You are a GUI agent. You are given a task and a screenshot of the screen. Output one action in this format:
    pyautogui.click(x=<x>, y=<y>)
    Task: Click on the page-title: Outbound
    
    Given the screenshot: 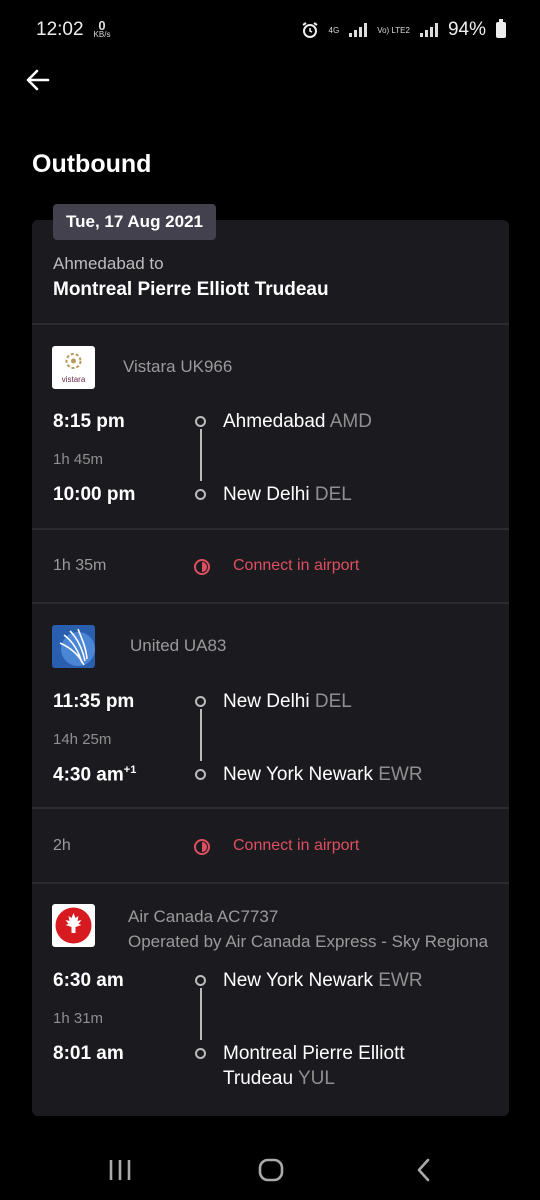 What is the action you would take?
    pyautogui.click(x=92, y=164)
    